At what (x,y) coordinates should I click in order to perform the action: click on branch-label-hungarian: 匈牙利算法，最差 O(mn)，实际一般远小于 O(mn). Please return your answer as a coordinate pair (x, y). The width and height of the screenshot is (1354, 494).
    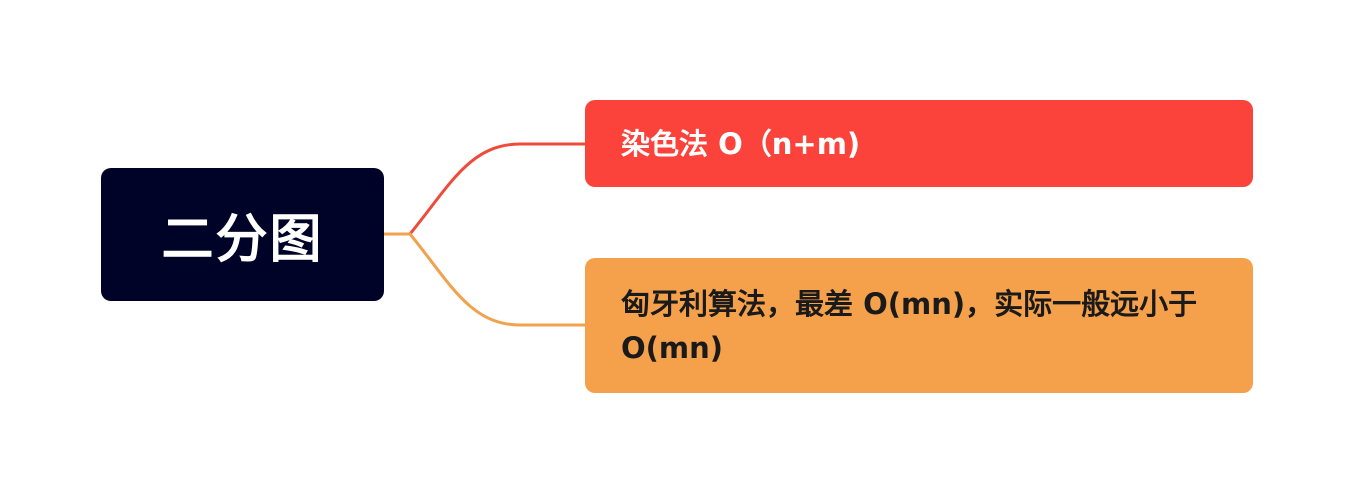
    Looking at the image, I should click on (909, 325).